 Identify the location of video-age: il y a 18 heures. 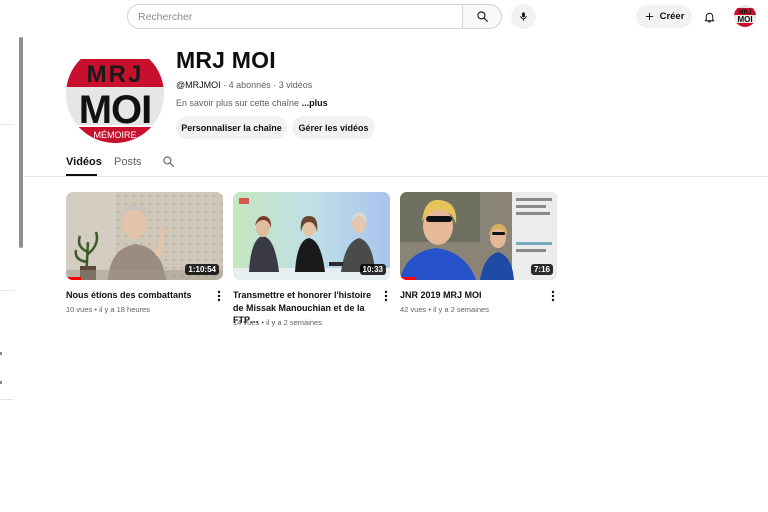
(124, 309).